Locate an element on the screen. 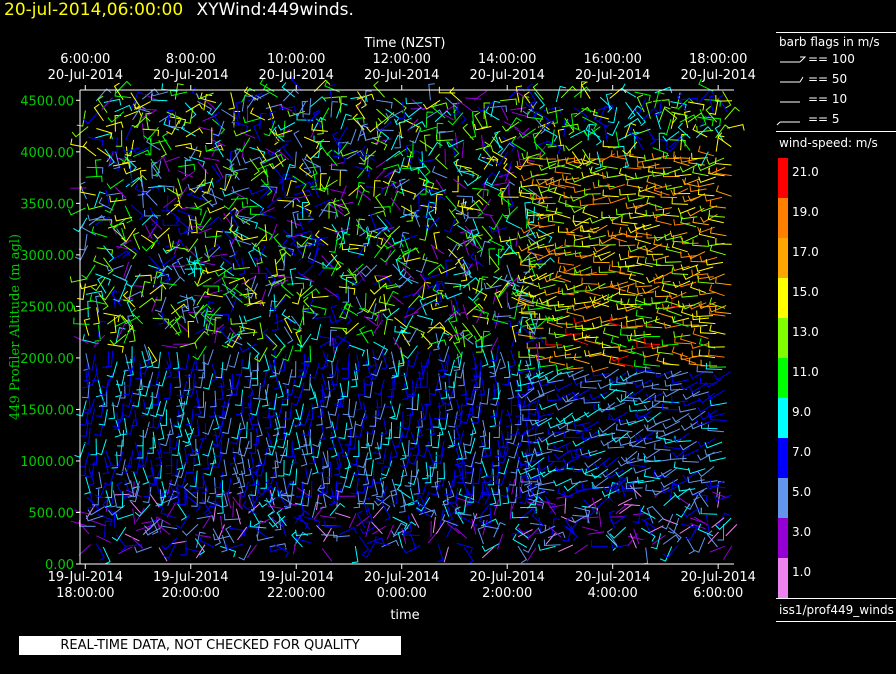  speed-swatch-label: 9.0 is located at coordinates (802, 412).